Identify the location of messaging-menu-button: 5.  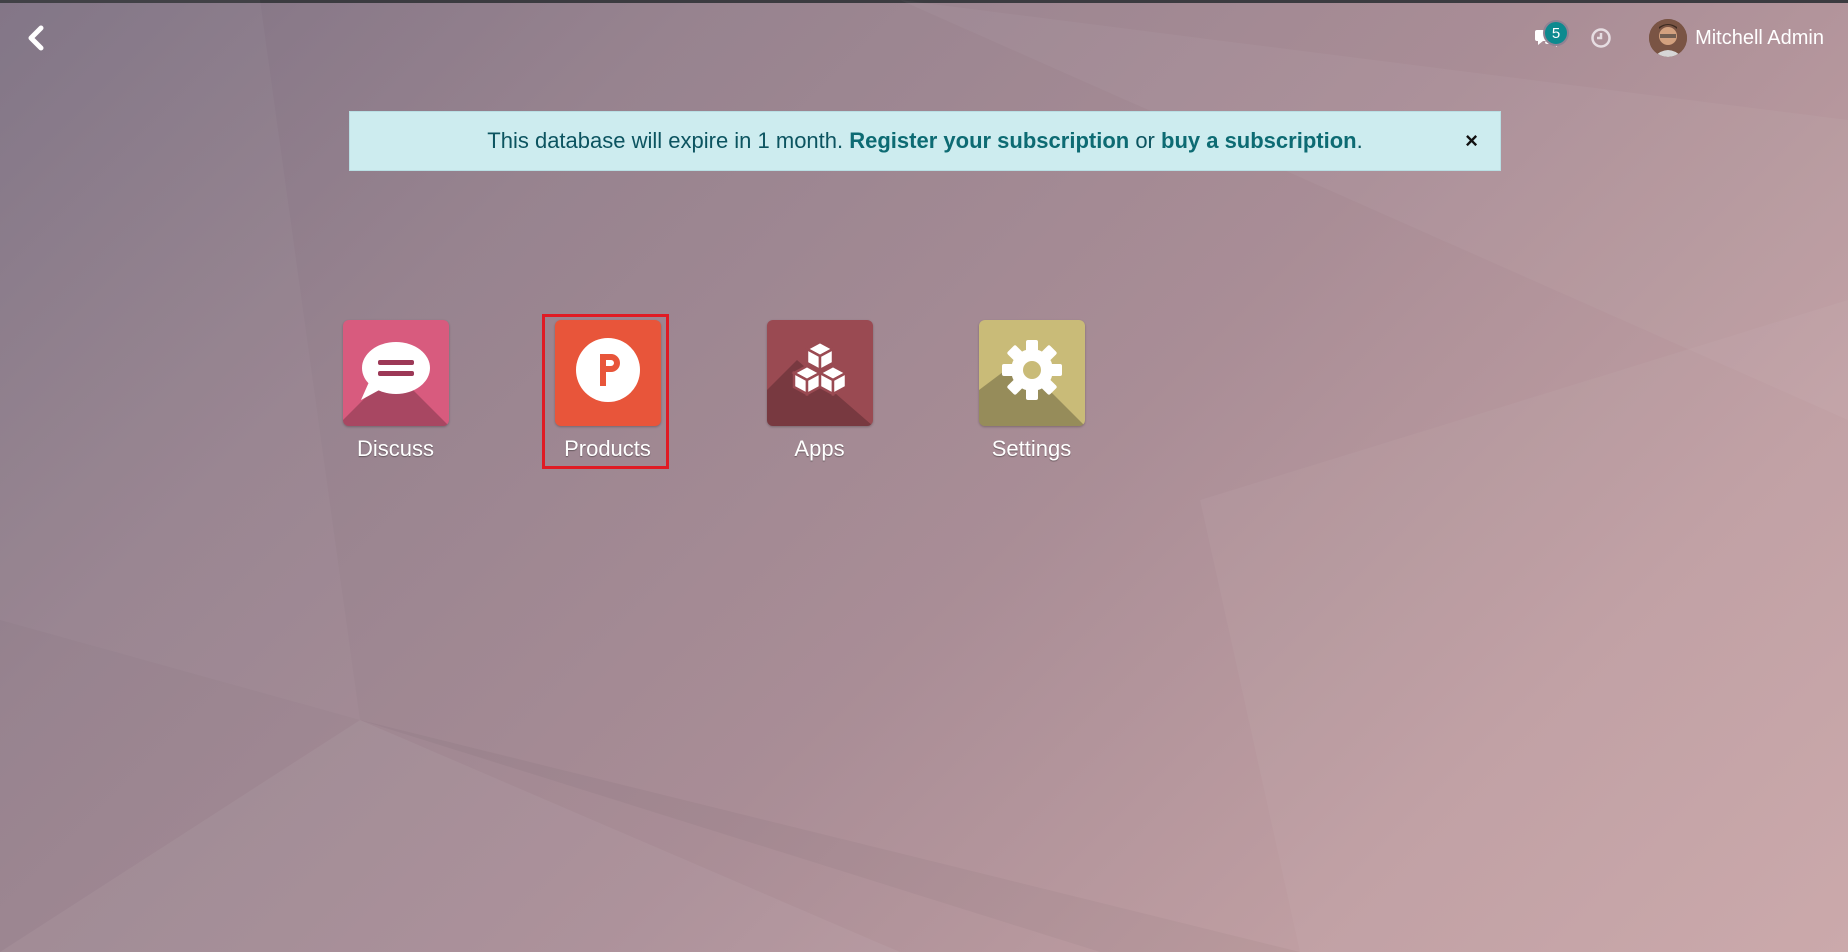
(1548, 38).